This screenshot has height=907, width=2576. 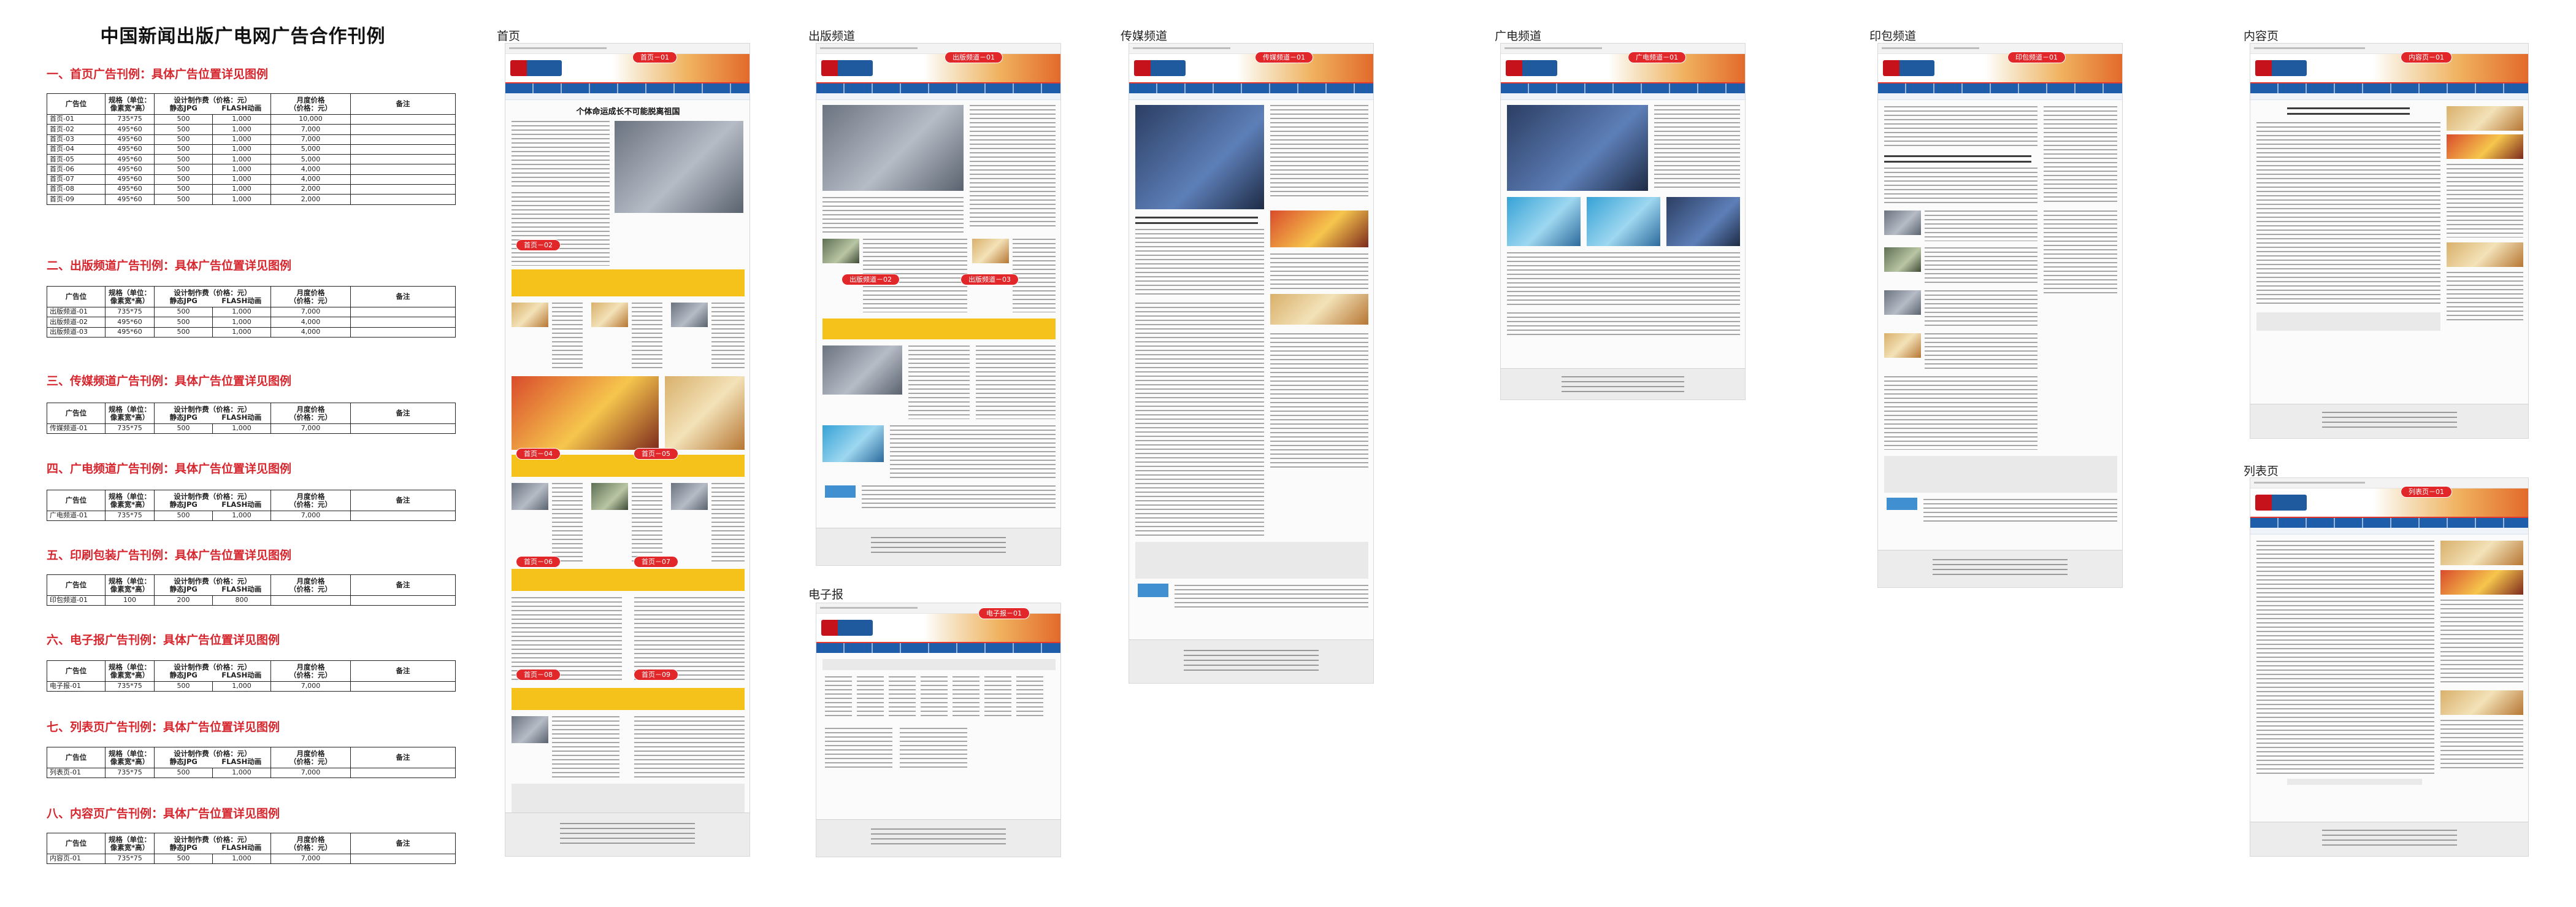 What do you see at coordinates (76, 859) in the screenshot?
I see `cell-name: 内容页-01` at bounding box center [76, 859].